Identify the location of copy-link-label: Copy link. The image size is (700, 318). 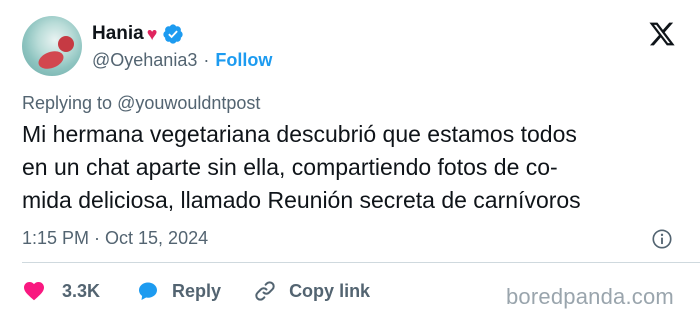
(330, 290).